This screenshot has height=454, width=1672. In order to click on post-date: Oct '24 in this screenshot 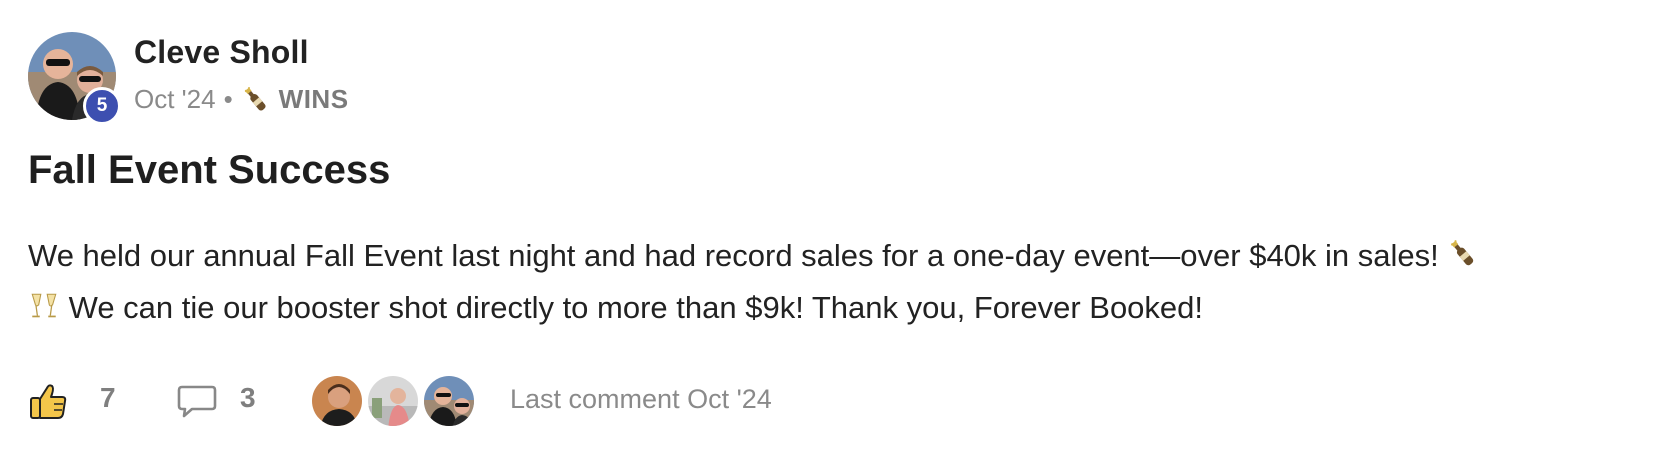, I will do `click(175, 99)`.